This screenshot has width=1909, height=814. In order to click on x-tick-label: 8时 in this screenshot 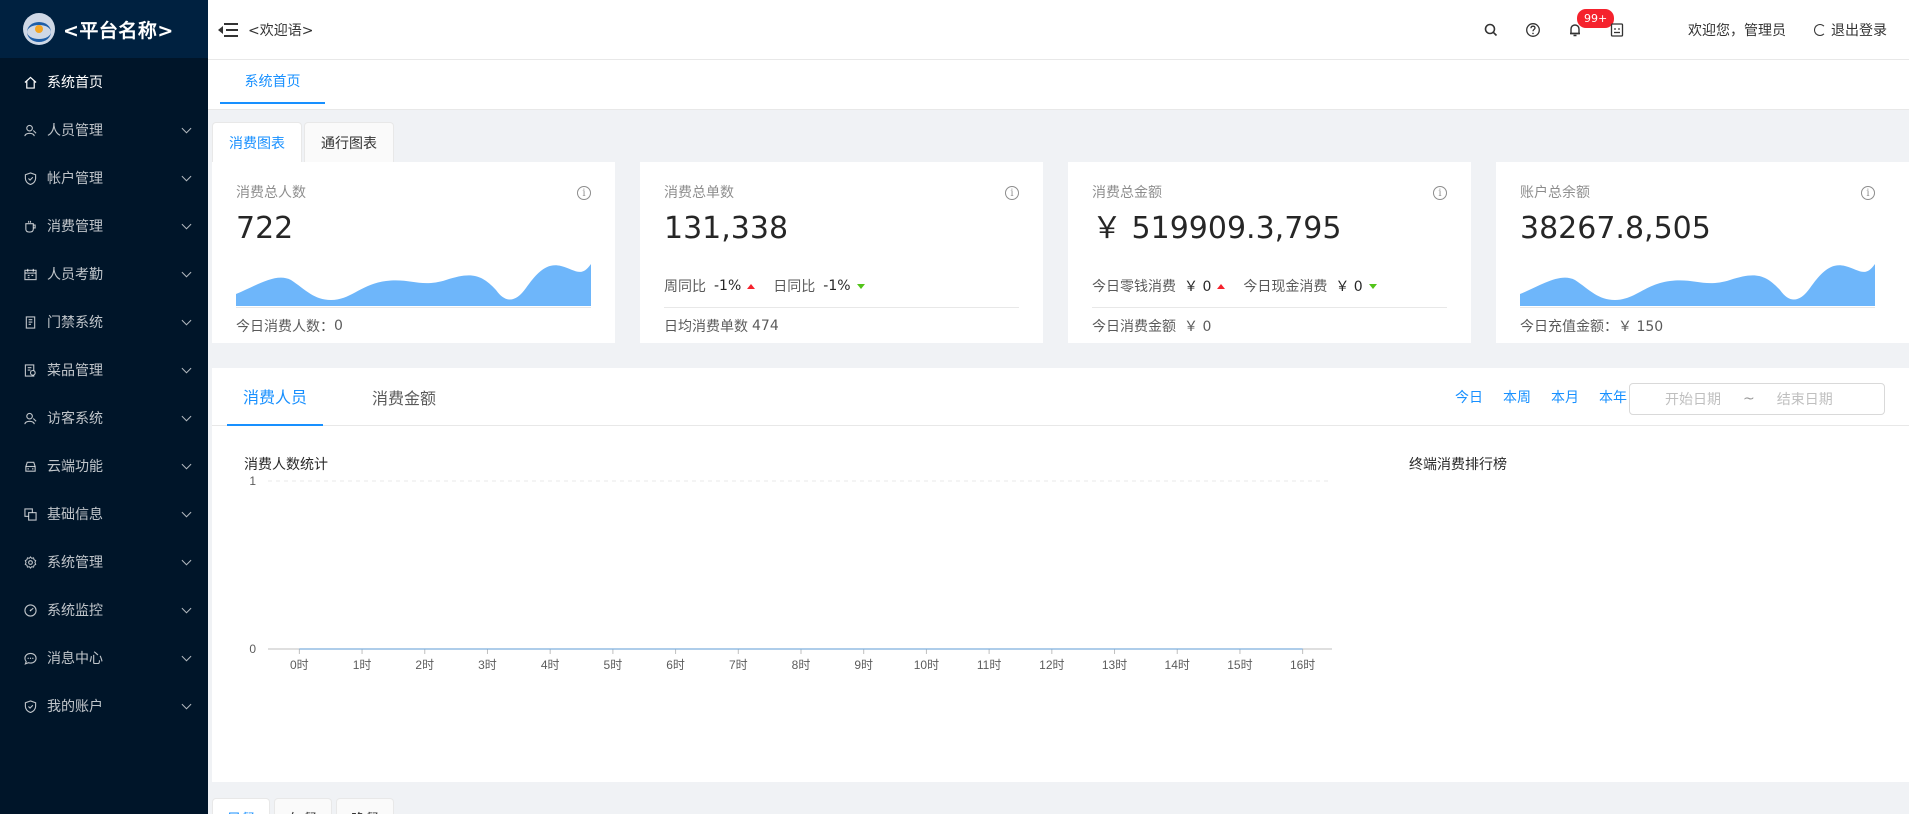, I will do `click(801, 665)`.